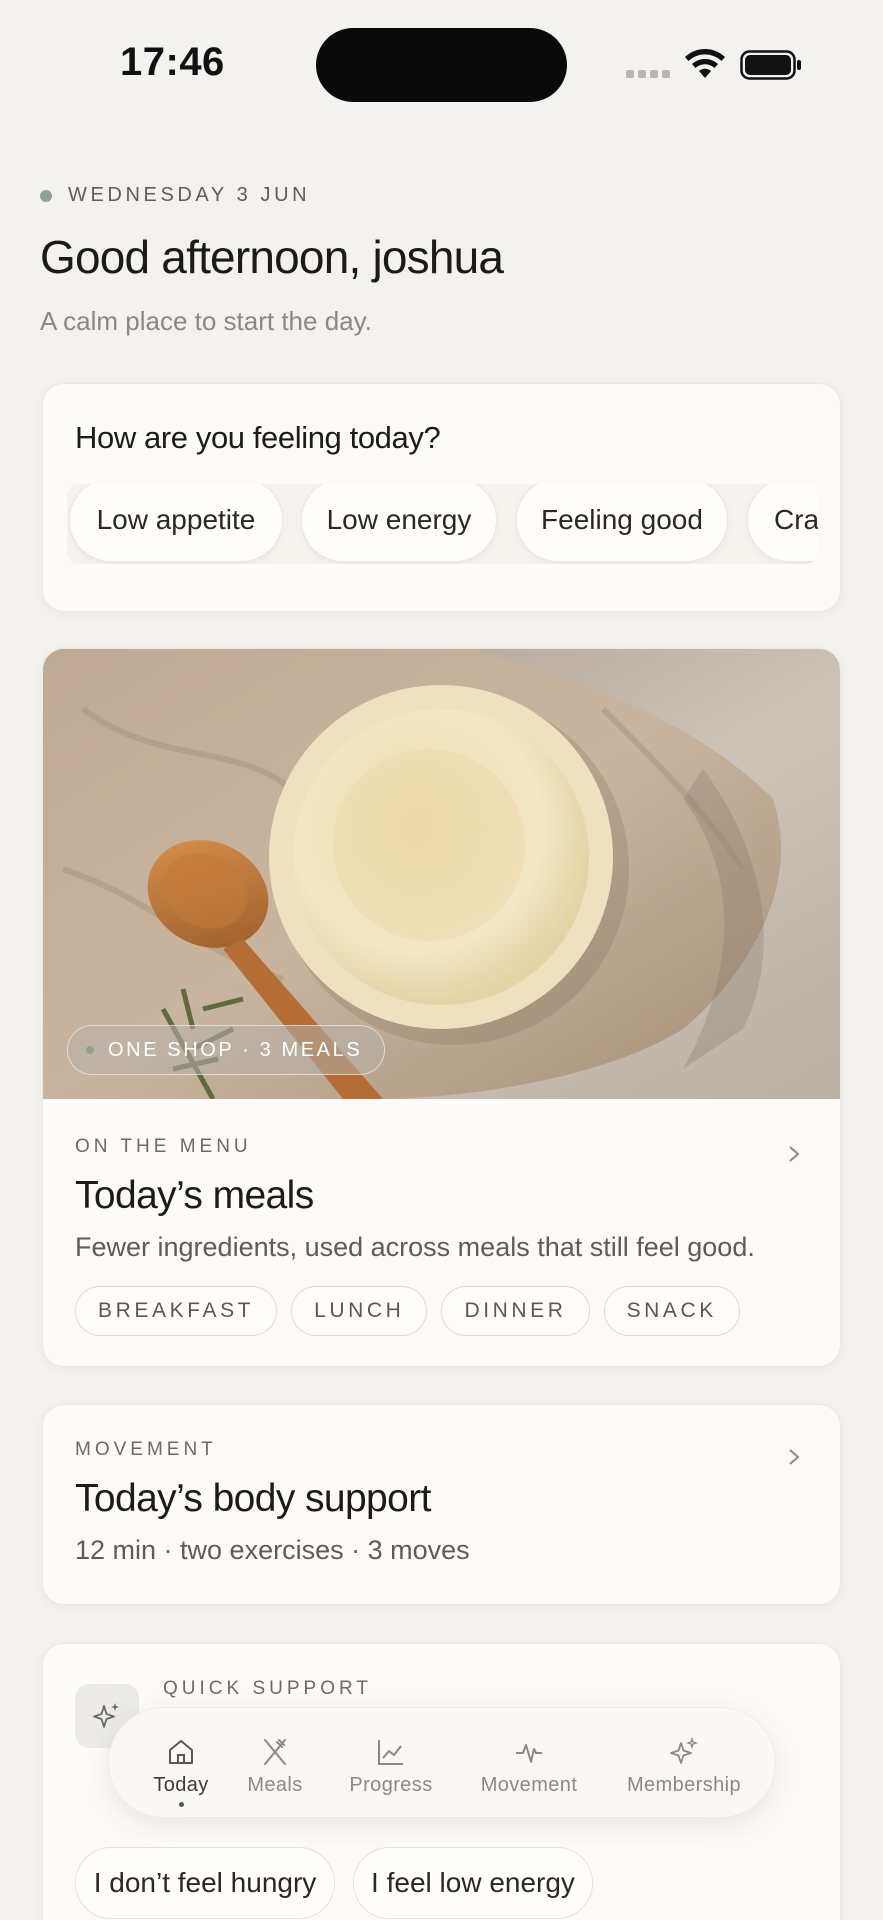  Describe the element at coordinates (181, 1804) in the screenshot. I see `active-tab-indicator` at that location.